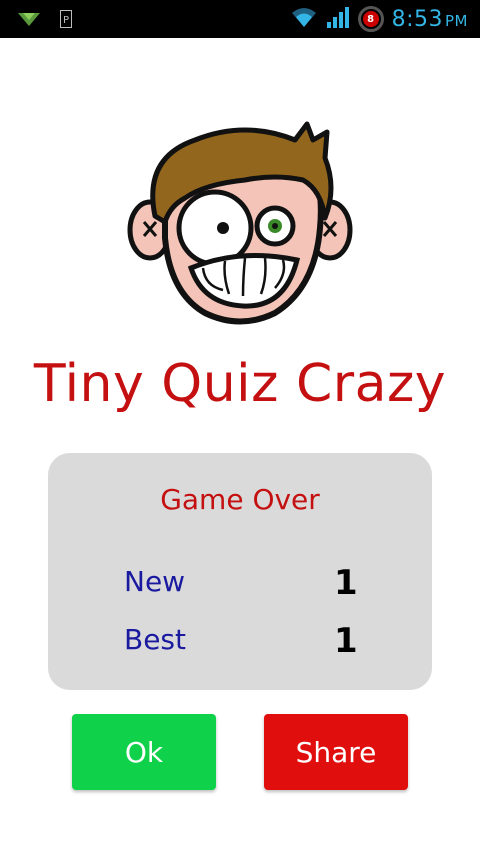 This screenshot has width=480, height=854. Describe the element at coordinates (29, 21) in the screenshot. I see `download-icon` at that location.